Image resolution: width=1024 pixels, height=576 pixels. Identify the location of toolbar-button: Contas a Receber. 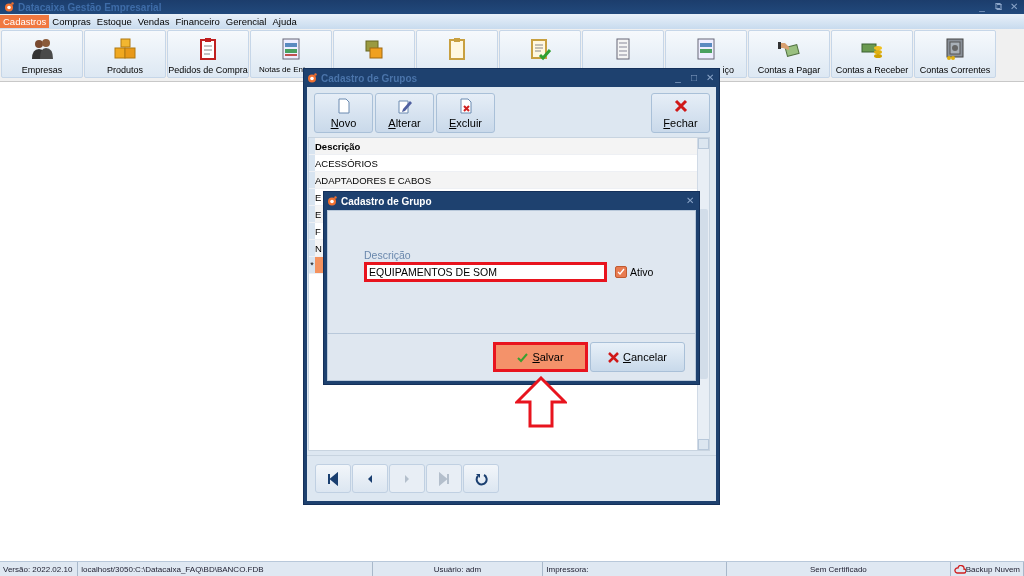
(872, 54).